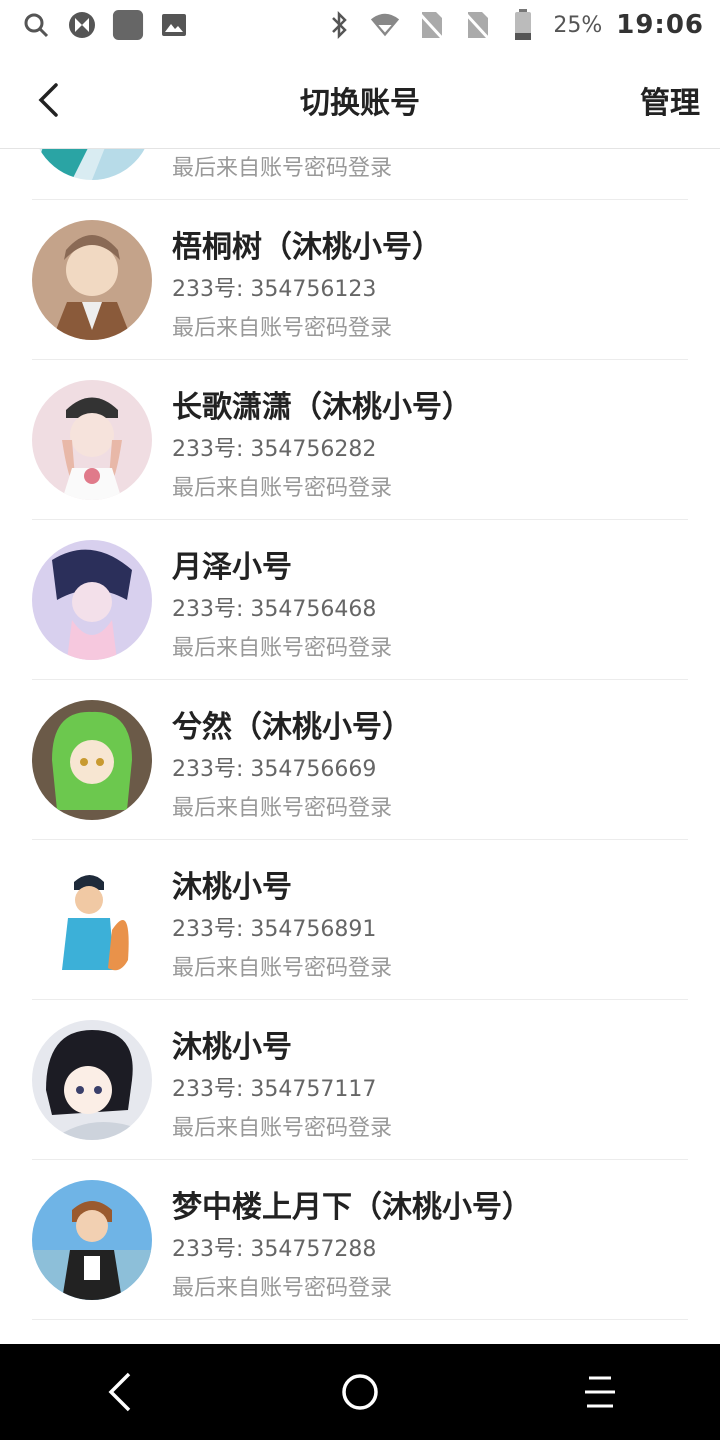 Image resolution: width=720 pixels, height=1440 pixels. I want to click on clock: 19:06, so click(660, 25).